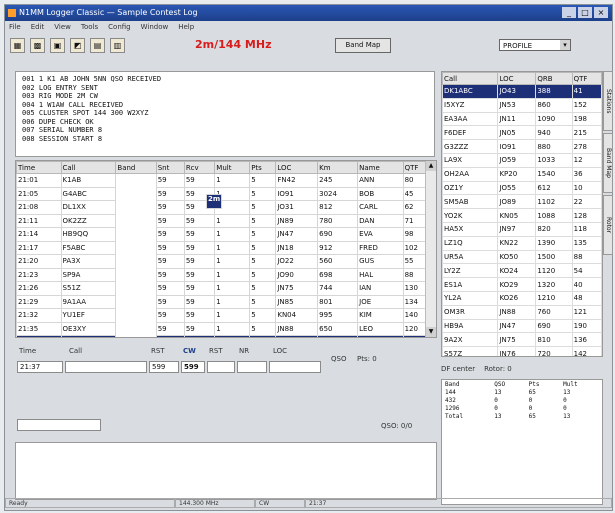 This screenshot has width=615, height=513. What do you see at coordinates (77, 45) in the screenshot?
I see `chart-icon: ◩` at bounding box center [77, 45].